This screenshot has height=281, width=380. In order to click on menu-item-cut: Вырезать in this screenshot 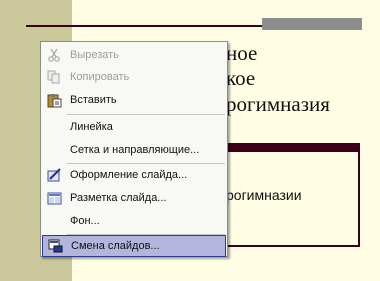, I will do `click(134, 55)`.